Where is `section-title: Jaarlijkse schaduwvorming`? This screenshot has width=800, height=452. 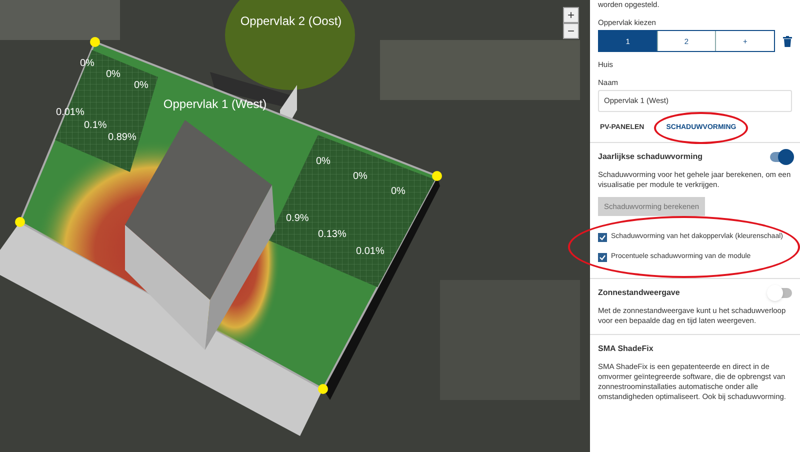
section-title: Jaarlijkse schaduwvorming is located at coordinates (650, 157).